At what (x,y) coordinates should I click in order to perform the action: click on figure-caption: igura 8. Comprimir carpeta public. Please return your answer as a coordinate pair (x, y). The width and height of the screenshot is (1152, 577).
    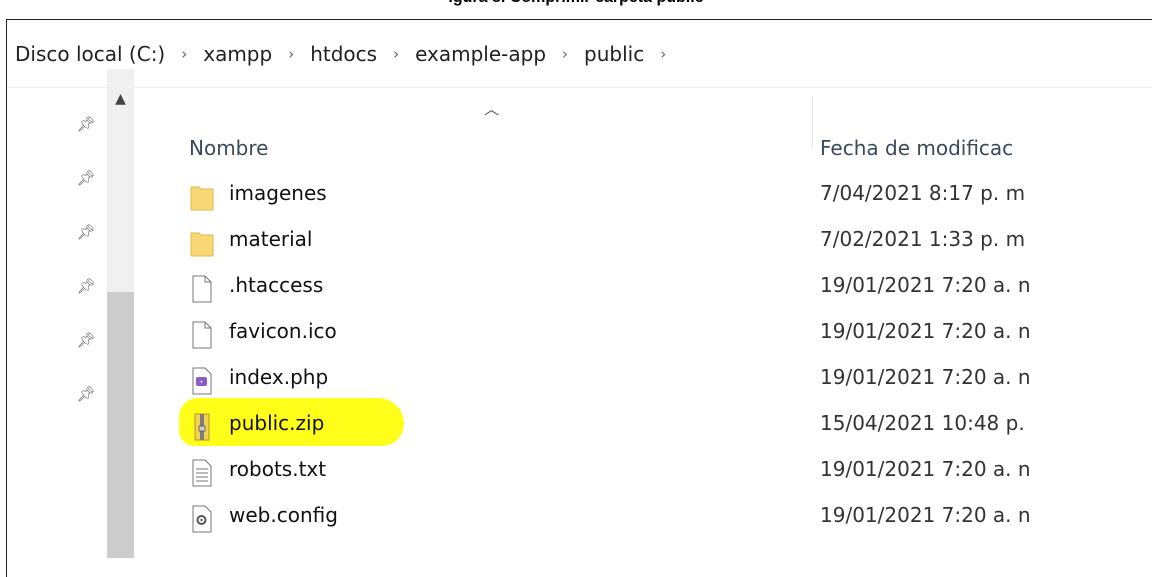
    Looking at the image, I should click on (576, 9).